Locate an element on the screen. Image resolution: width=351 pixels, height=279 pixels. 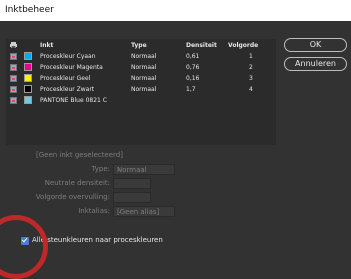
ink-name: Proceskleur Geel is located at coordinates (65, 78).